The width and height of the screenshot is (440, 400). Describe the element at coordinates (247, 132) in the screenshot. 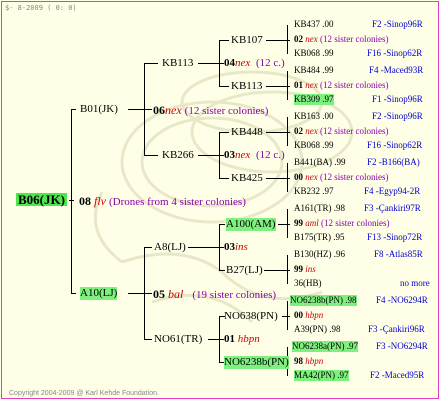

I see `g3-1-sire: KB448` at that location.